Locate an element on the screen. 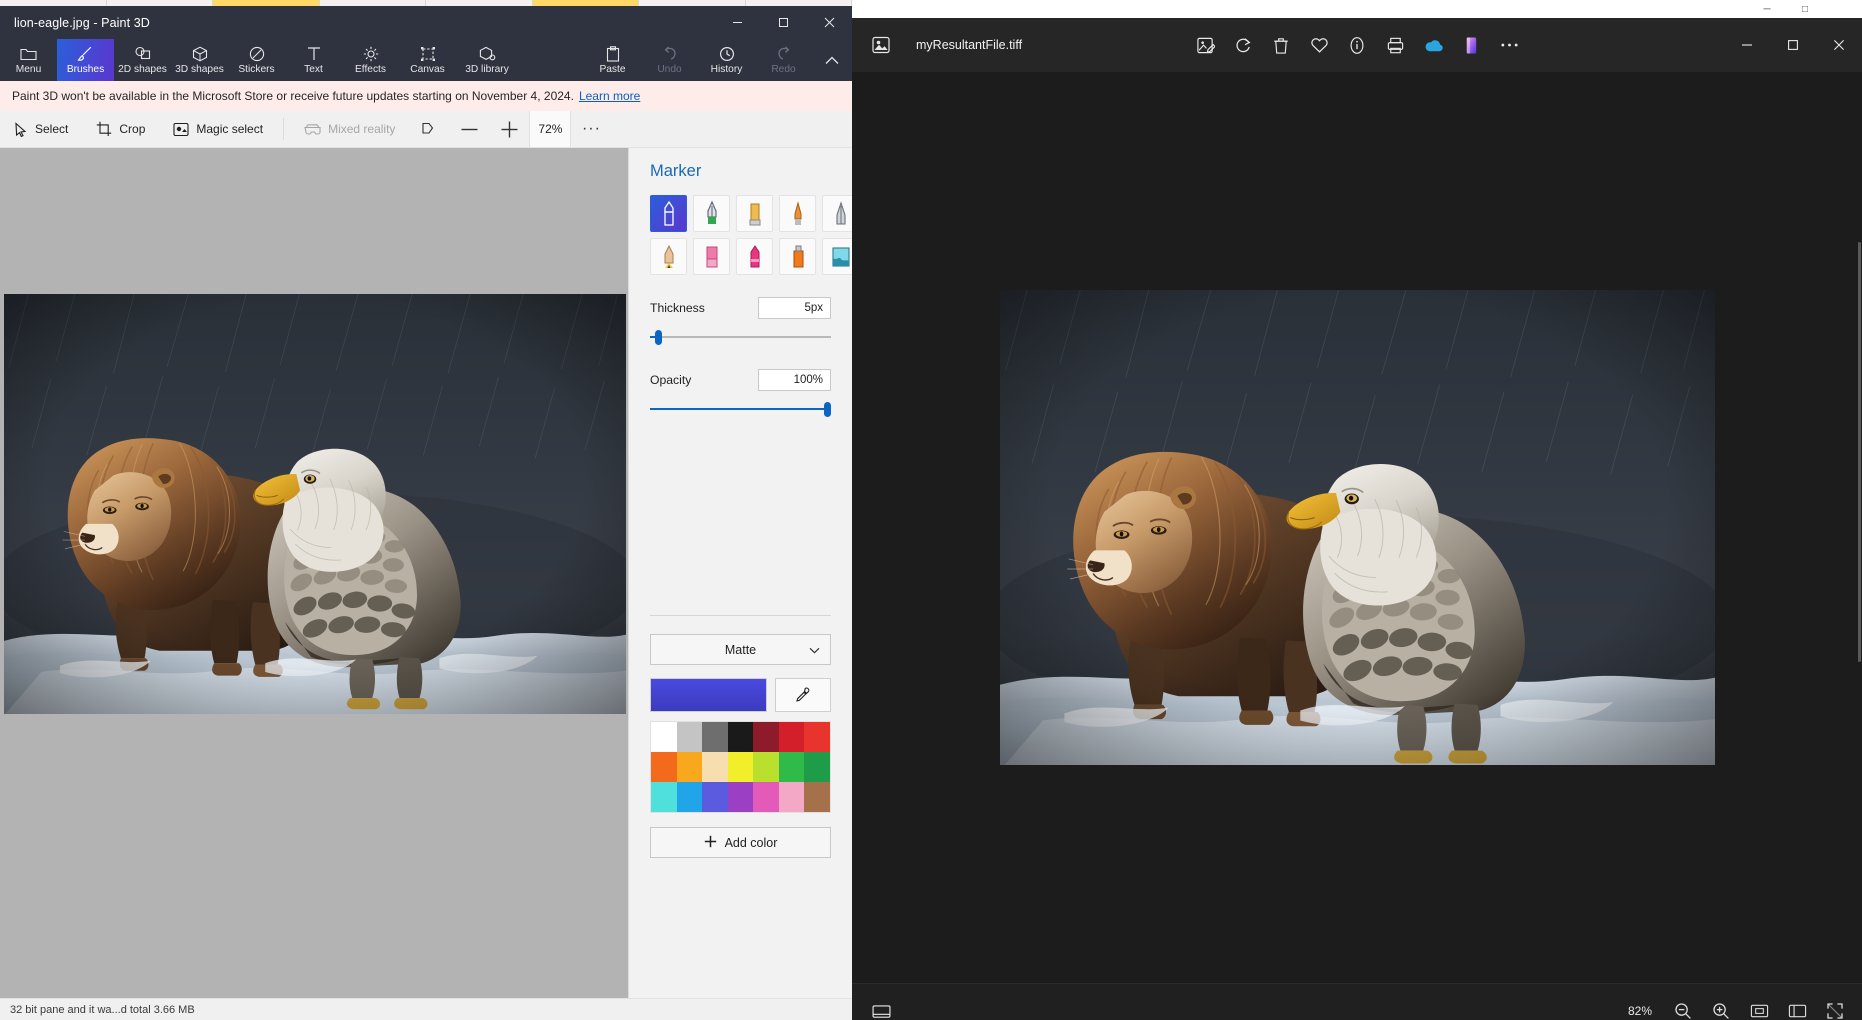 This screenshot has height=1020, width=1862. ribbon-item-3d-shapes: 3D shapes is located at coordinates (199, 60).